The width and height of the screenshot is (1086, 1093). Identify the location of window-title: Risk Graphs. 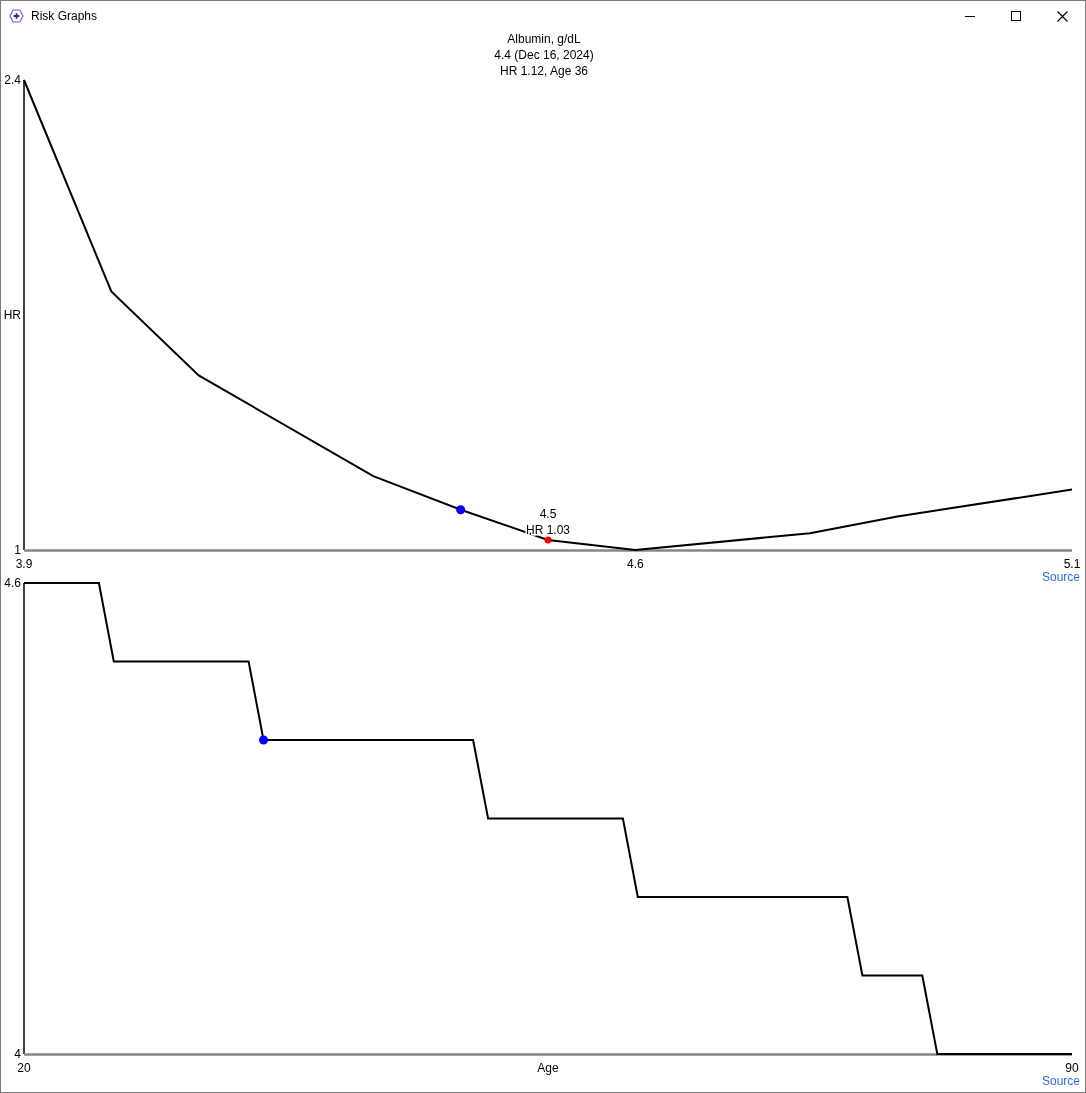
(64, 16).